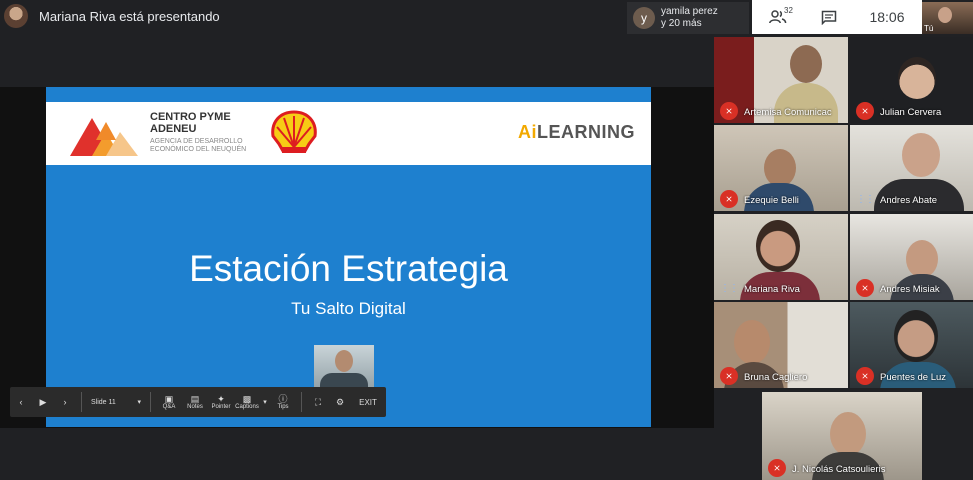 Image resolution: width=973 pixels, height=480 pixels. What do you see at coordinates (778, 17) in the screenshot?
I see `people-button: 32` at bounding box center [778, 17].